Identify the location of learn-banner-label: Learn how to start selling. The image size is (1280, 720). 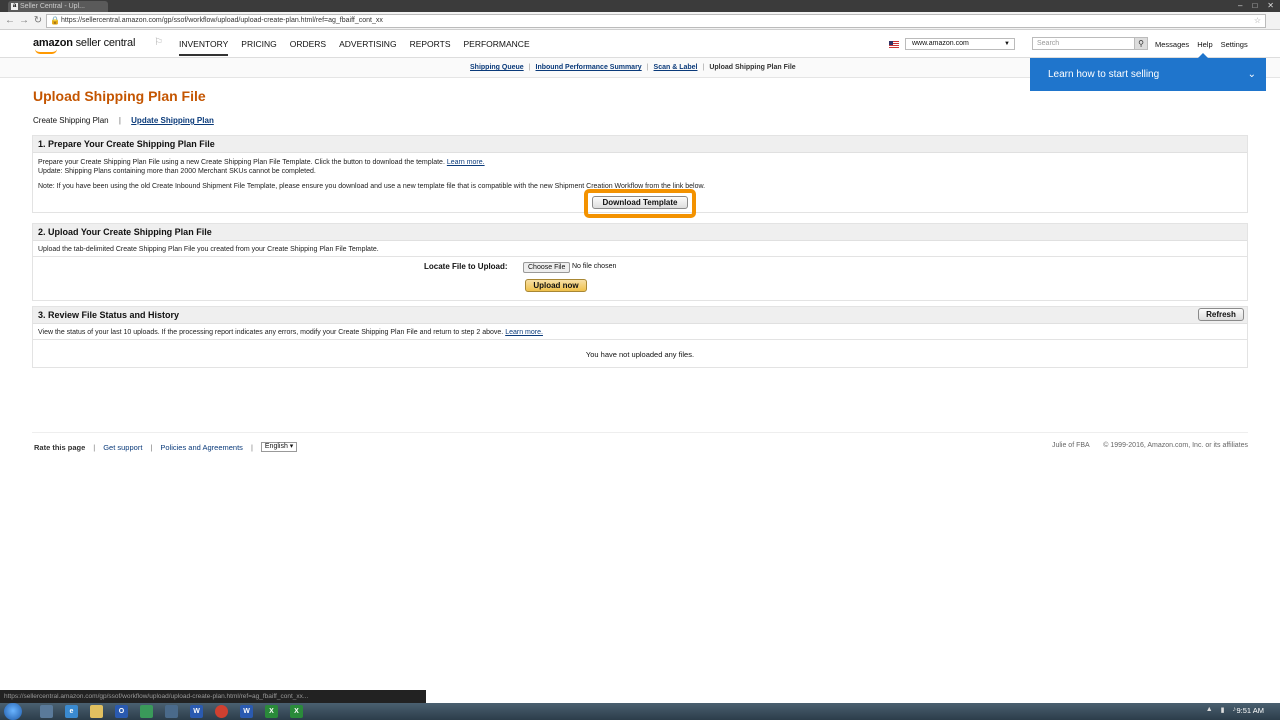
(1104, 74).